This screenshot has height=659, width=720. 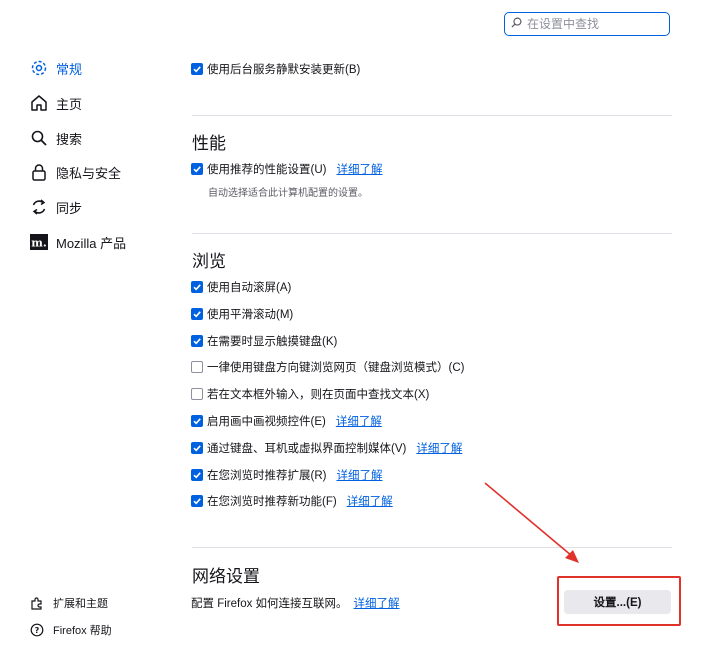 I want to click on checkbox-label: 在您浏览时推荐扩展(R), so click(x=267, y=476).